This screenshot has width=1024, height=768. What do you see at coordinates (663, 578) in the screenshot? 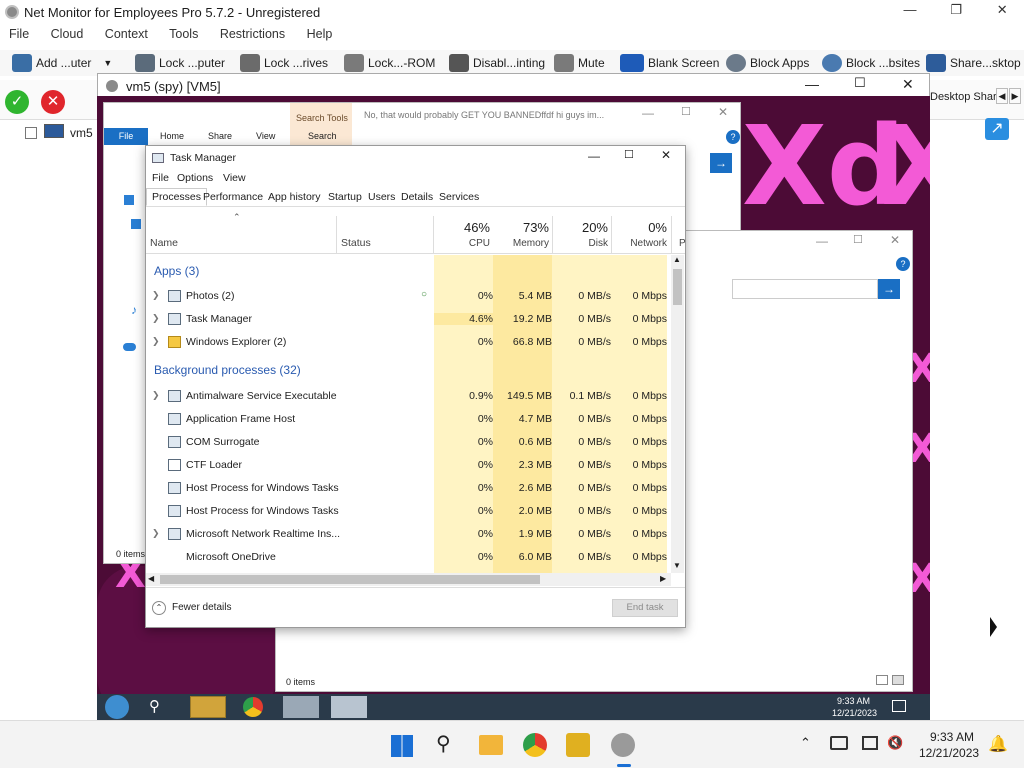
I see `scroll-right-arrow-icon: ▶` at bounding box center [663, 578].